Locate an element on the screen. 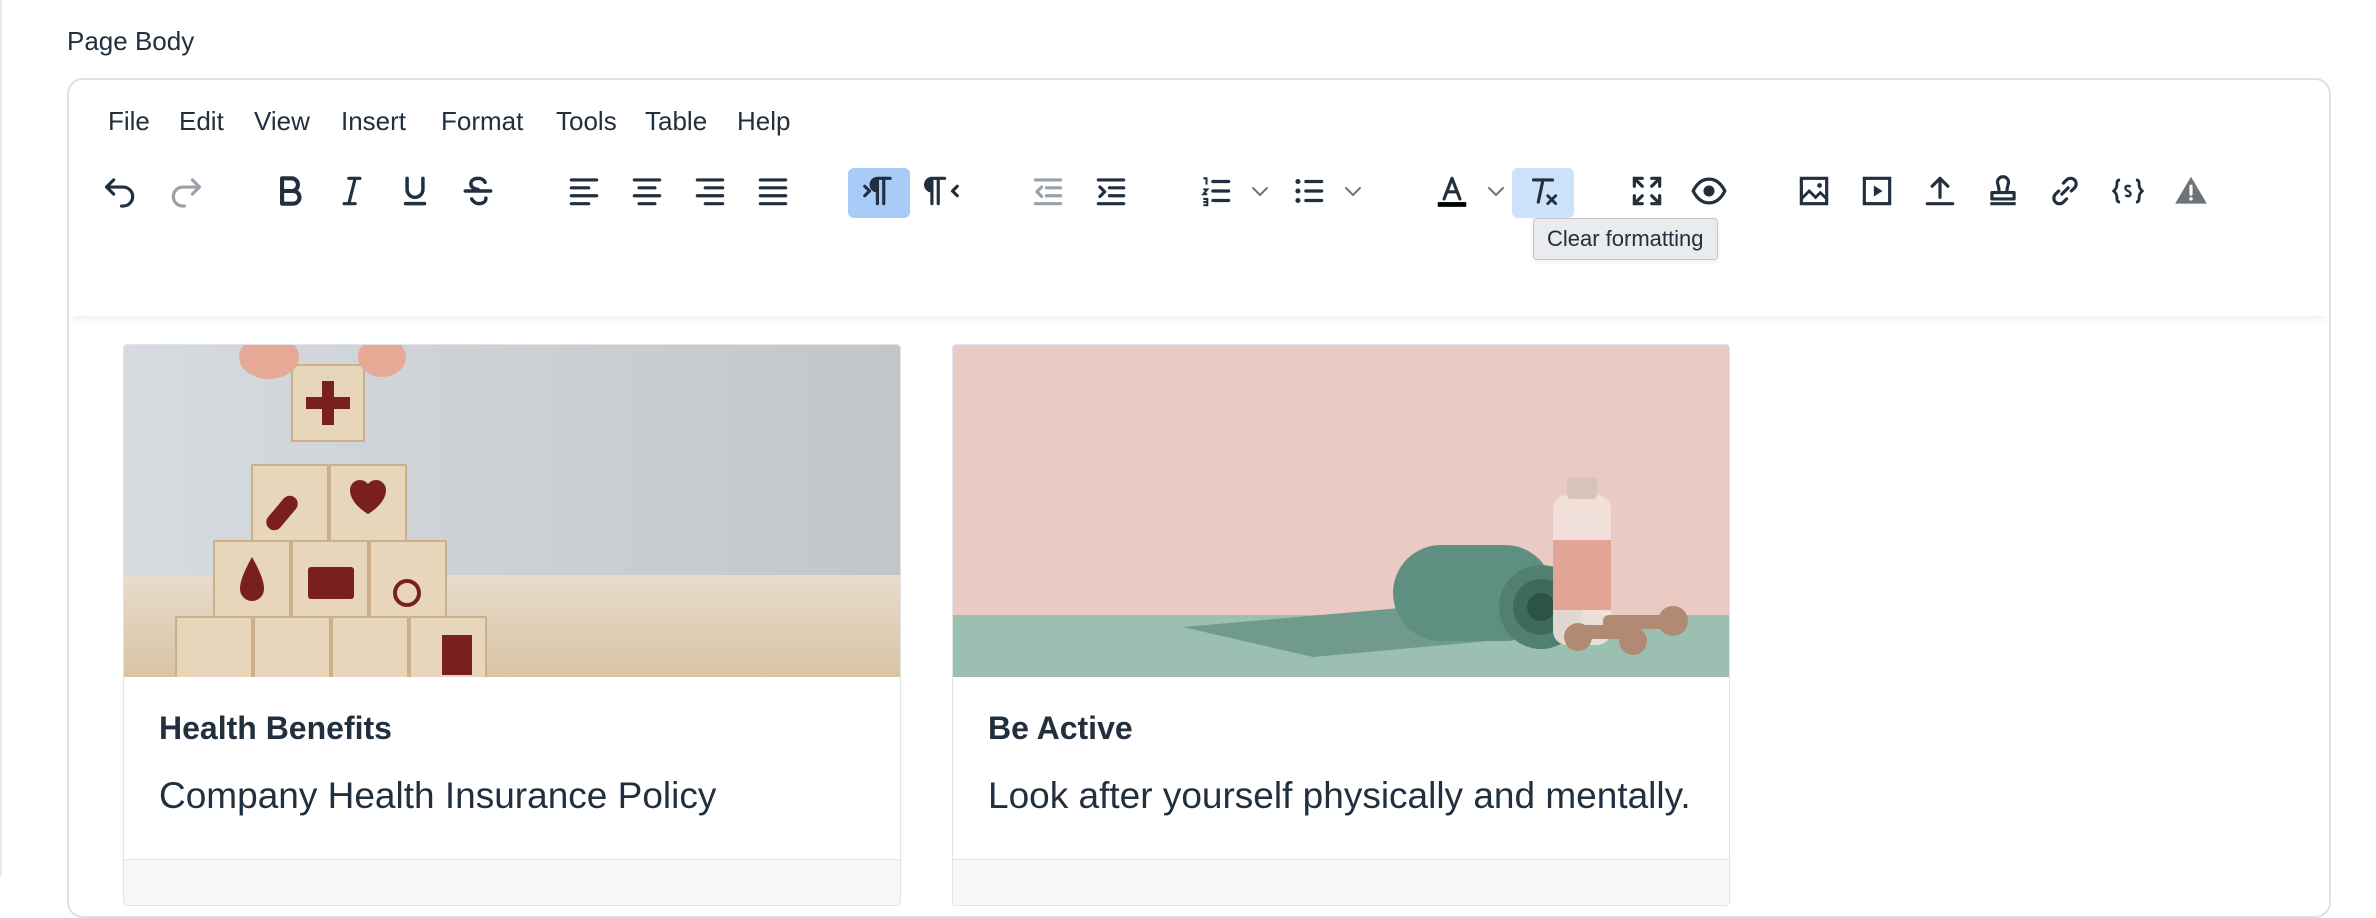  preview-icon is located at coordinates (1709, 193).